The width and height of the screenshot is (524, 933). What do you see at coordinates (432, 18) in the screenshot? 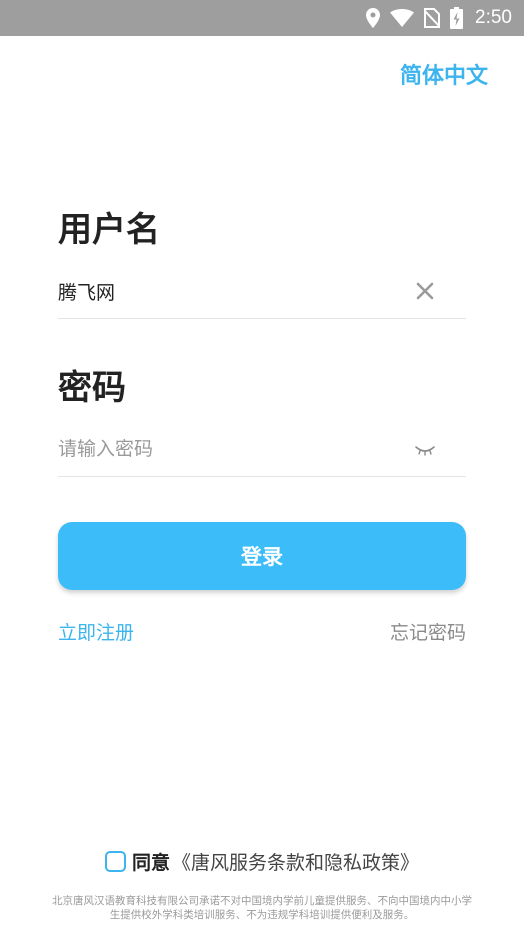
I see `no-sim-icon` at bounding box center [432, 18].